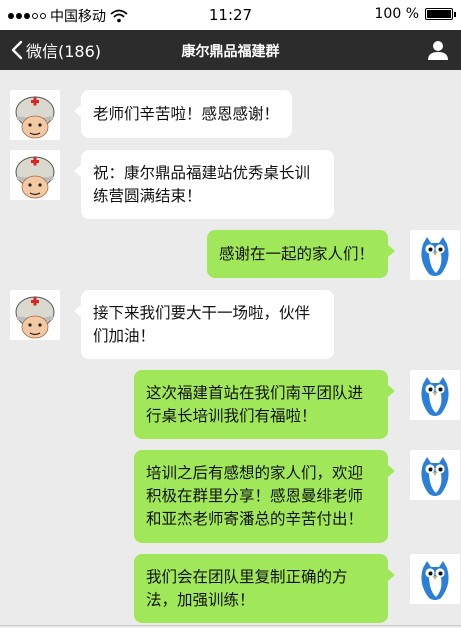  I want to click on message-text: 老师们辛苦啦！感恩感谢！, so click(186, 113).